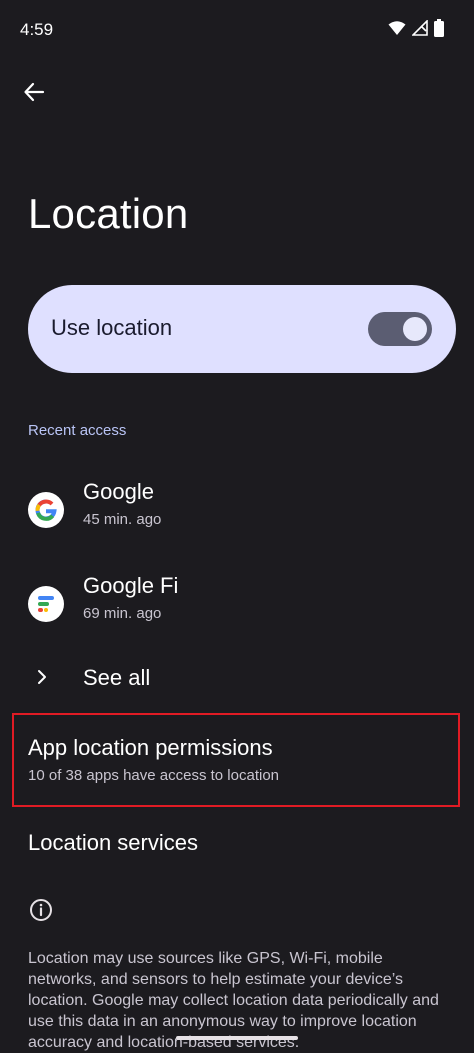 The height and width of the screenshot is (1053, 474). What do you see at coordinates (242, 329) in the screenshot?
I see `use-location-switch-row: Use location` at bounding box center [242, 329].